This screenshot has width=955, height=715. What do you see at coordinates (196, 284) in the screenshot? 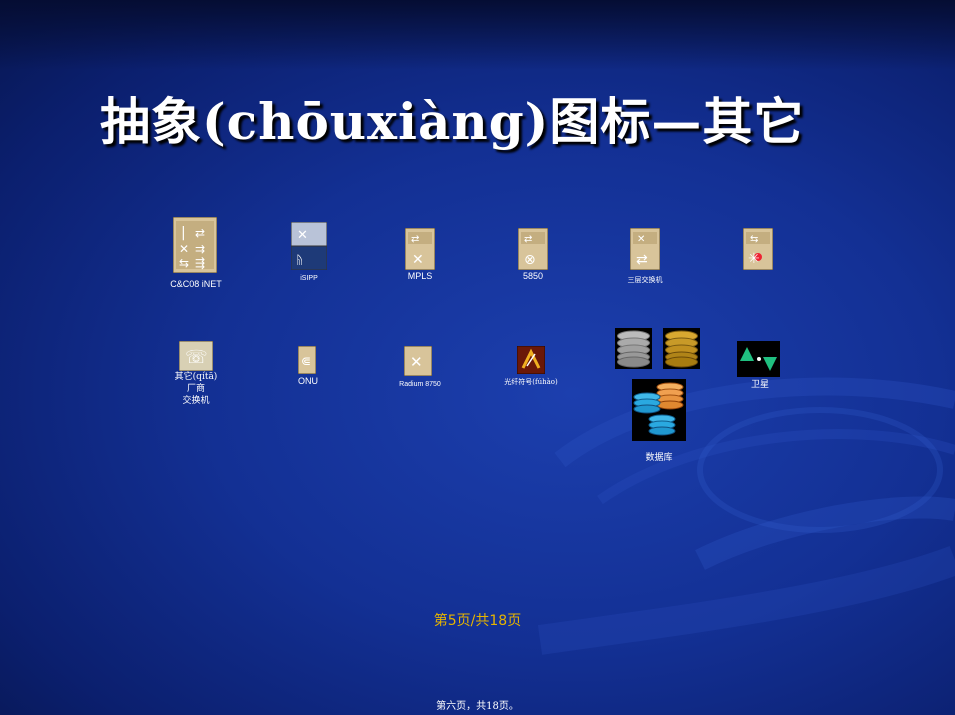
I see `cc08-label: C&C08 iNET` at bounding box center [196, 284].